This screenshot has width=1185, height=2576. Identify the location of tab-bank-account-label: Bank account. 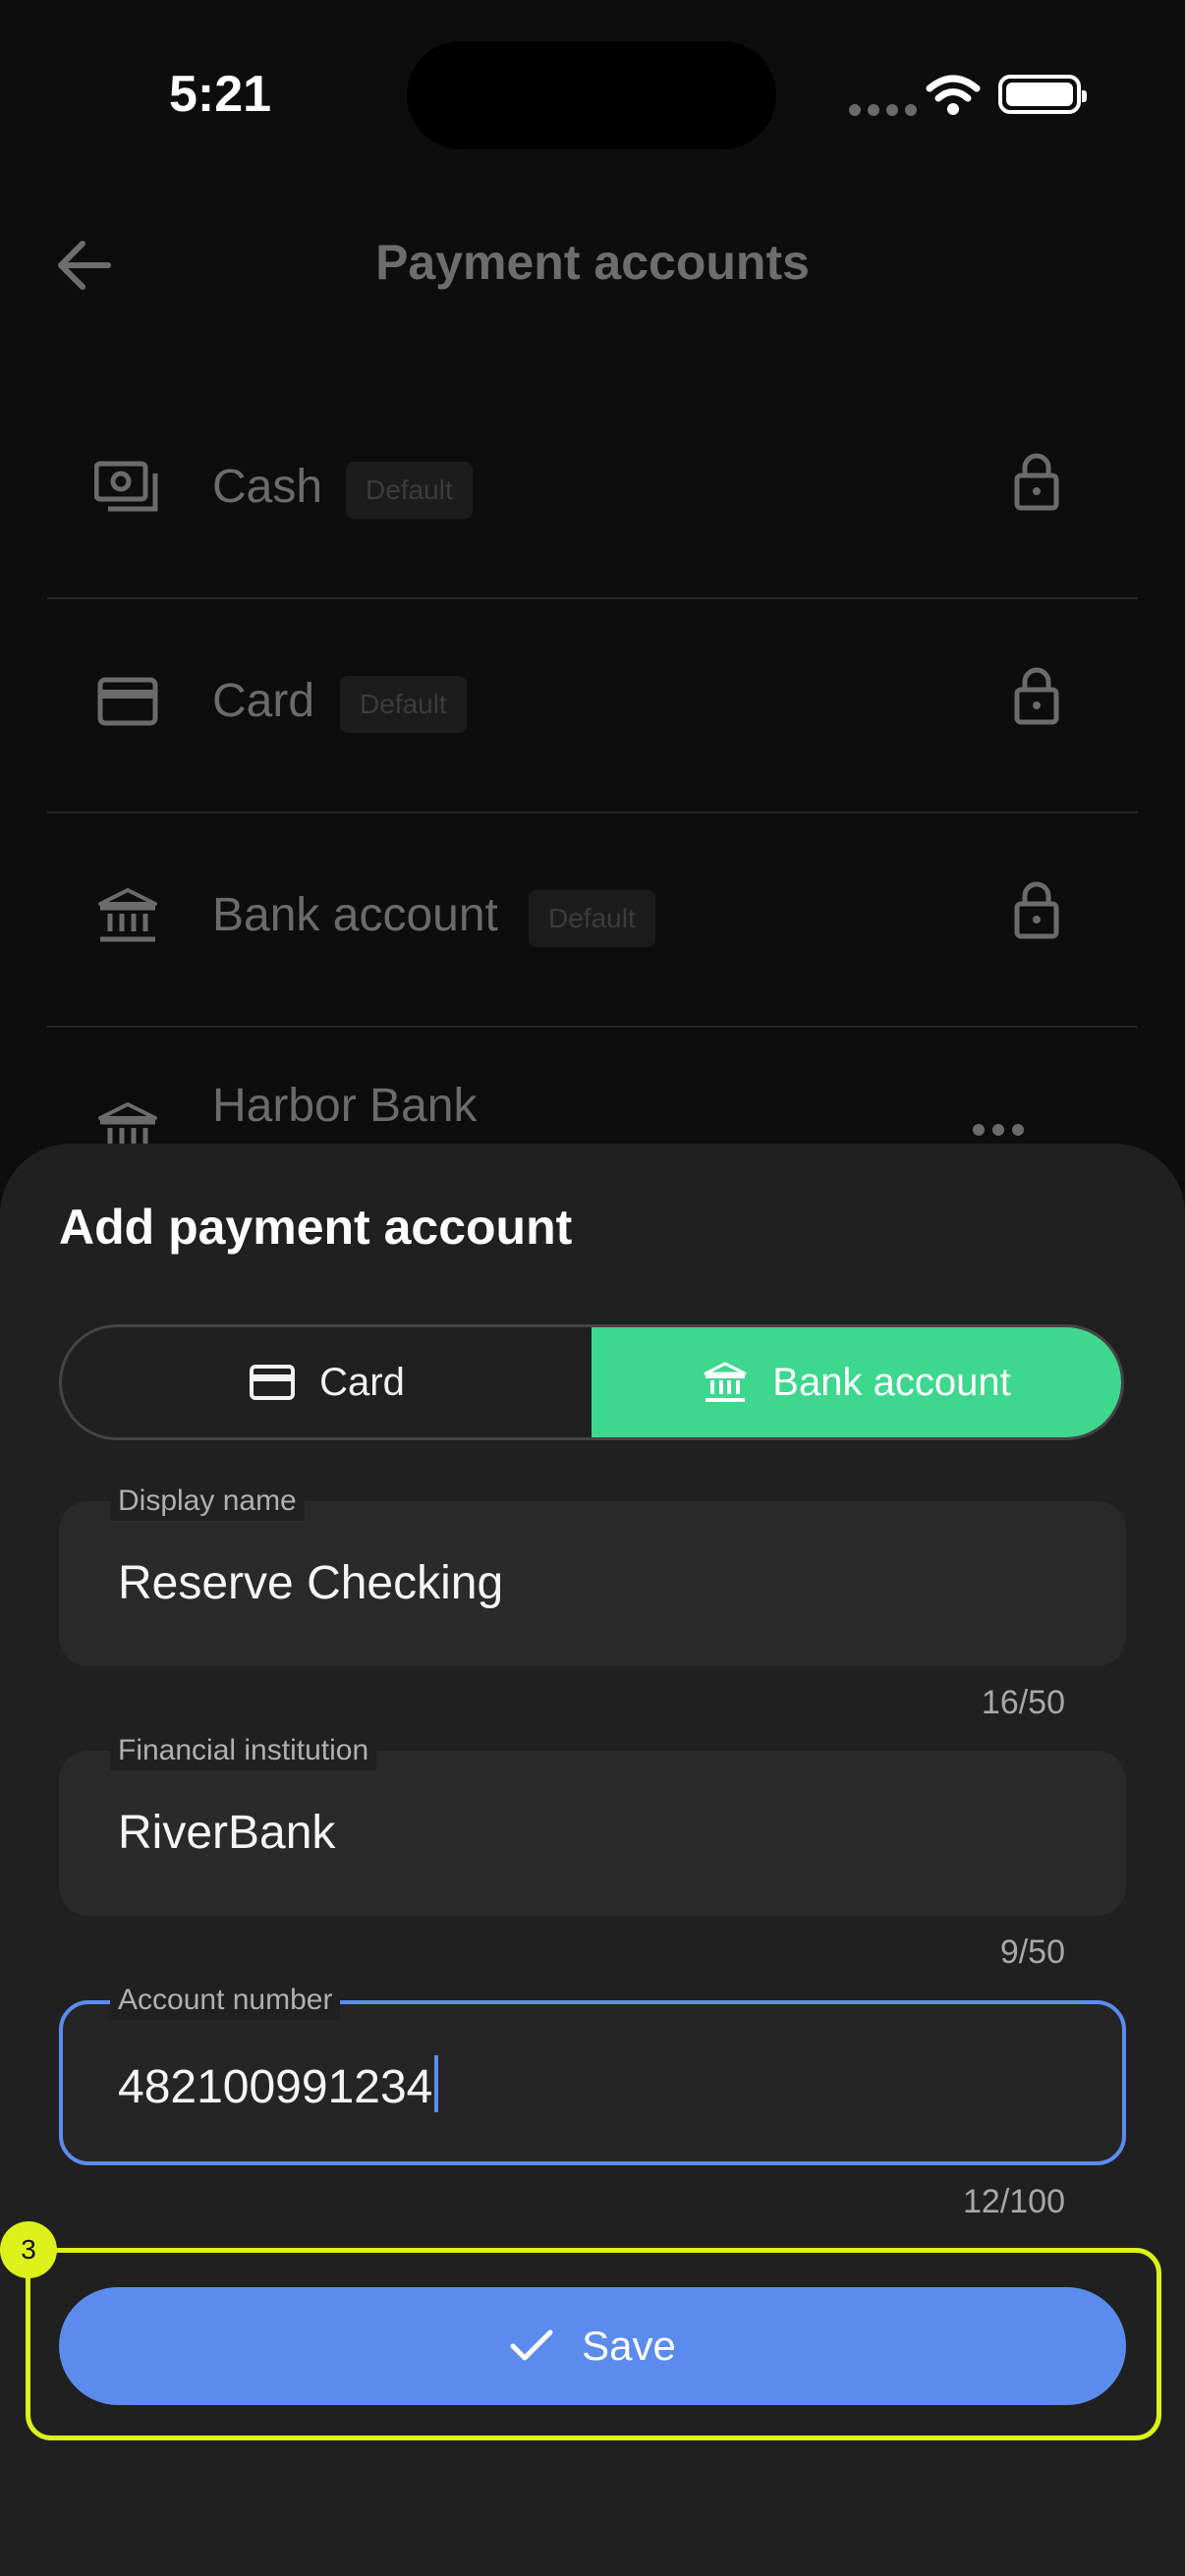
(892, 1382).